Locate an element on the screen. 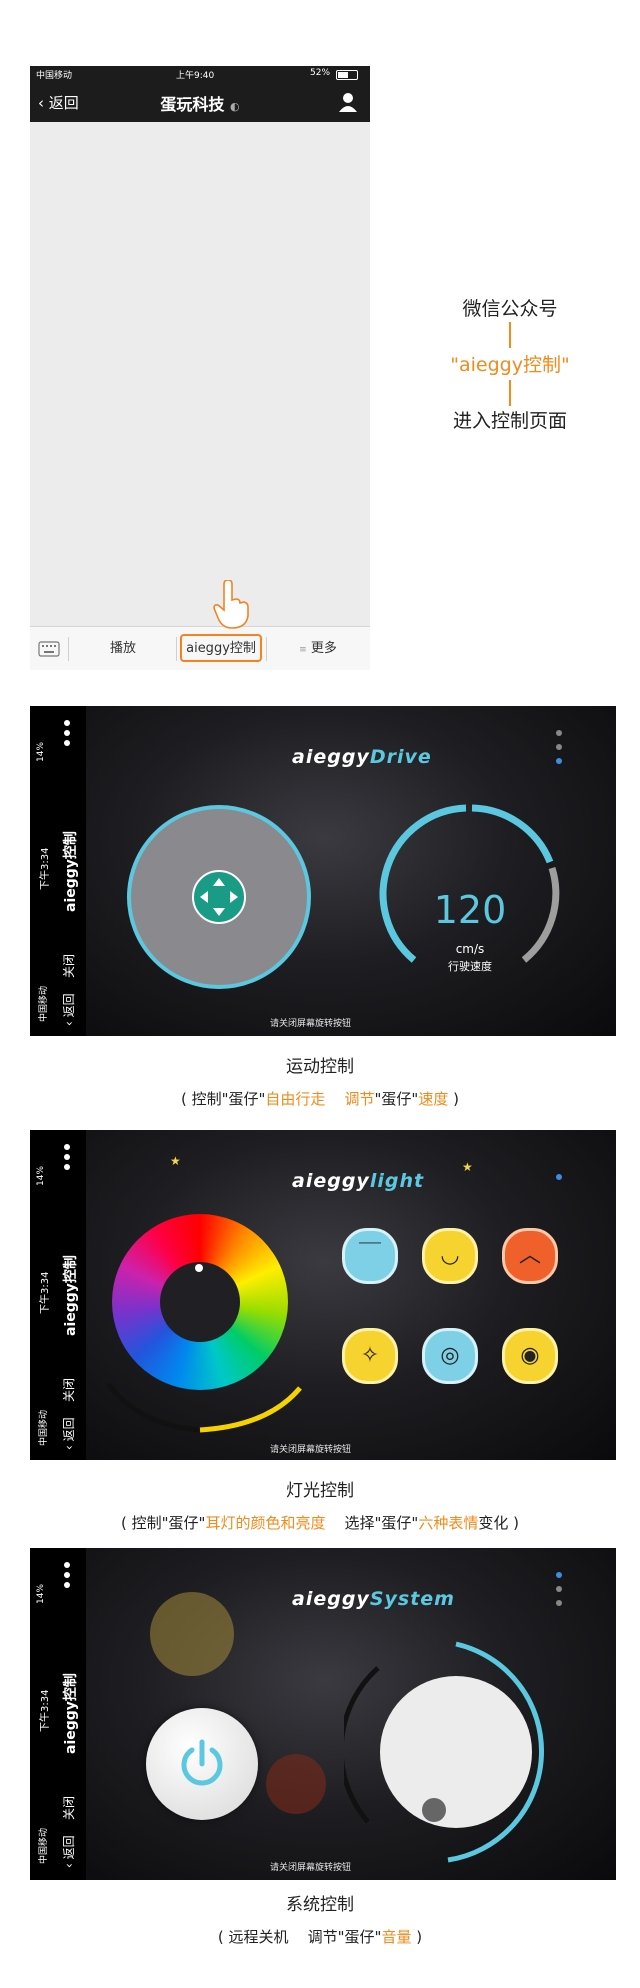 The width and height of the screenshot is (640, 1988). menu-highlight-frame is located at coordinates (221, 648).